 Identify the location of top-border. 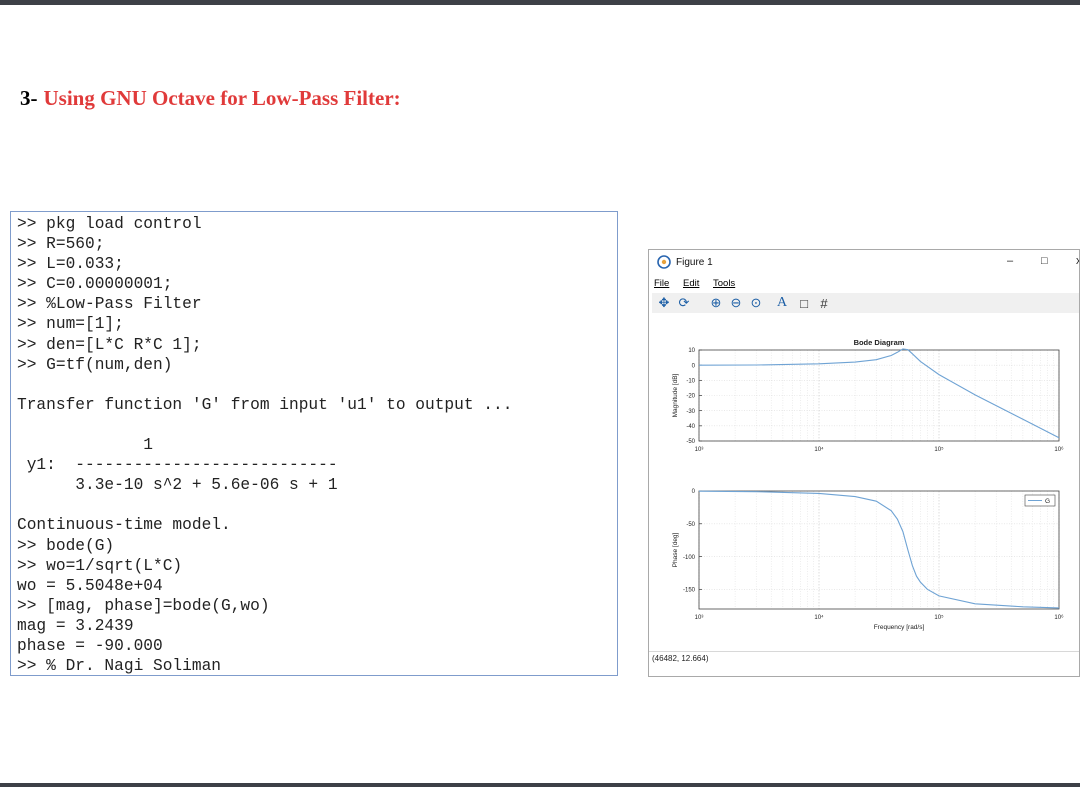
(540, 2).